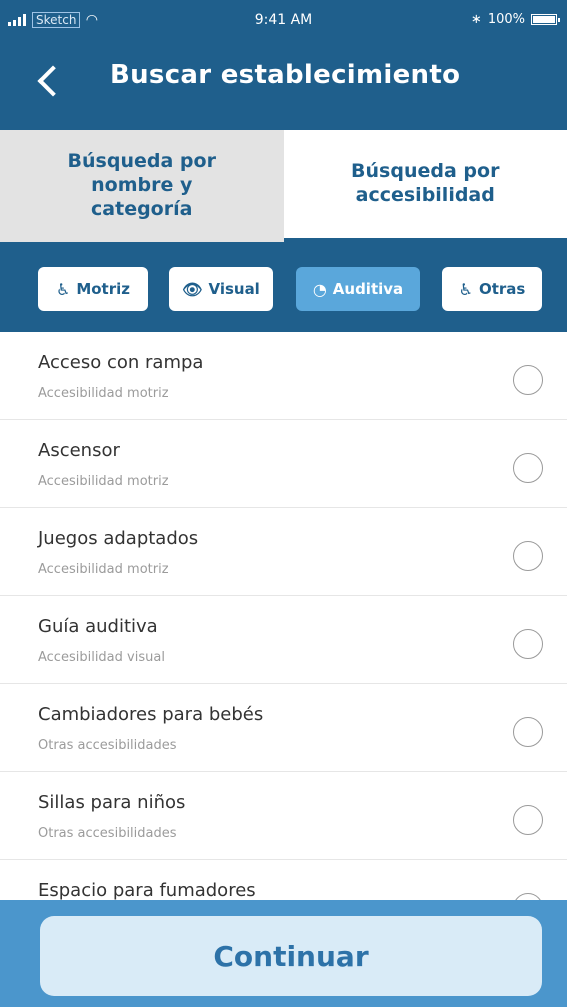 This screenshot has height=1007, width=567. Describe the element at coordinates (103, 289) in the screenshot. I see `filter-label: Motriz` at that location.